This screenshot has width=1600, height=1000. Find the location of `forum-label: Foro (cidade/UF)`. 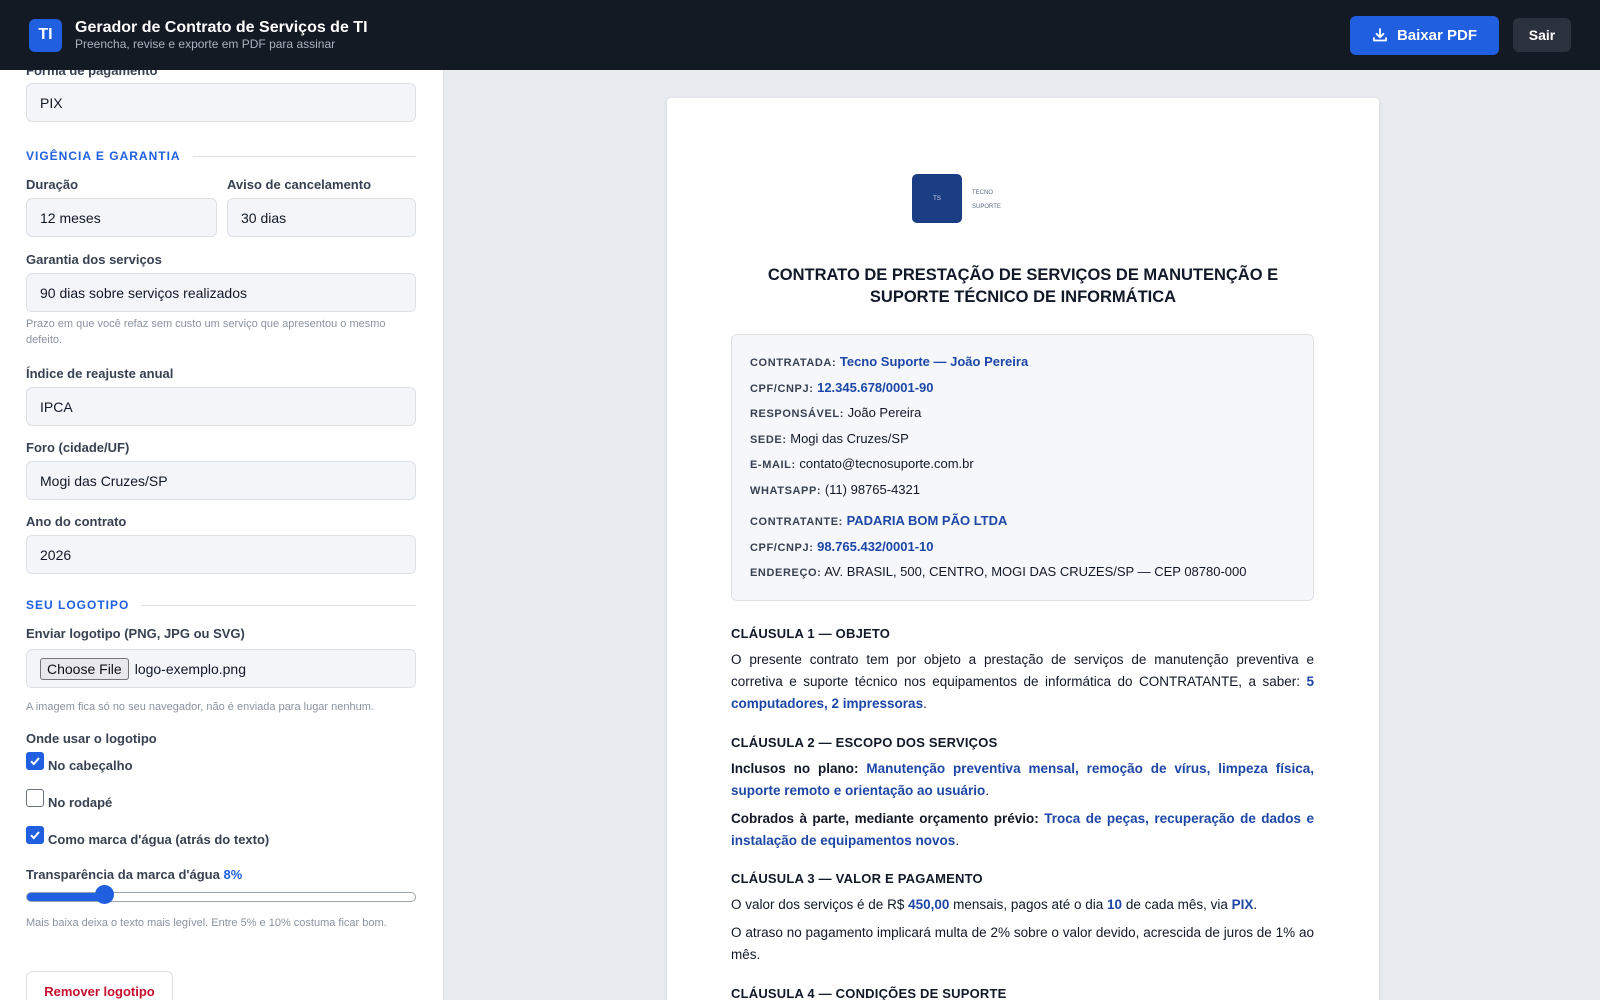

forum-label: Foro (cidade/UF) is located at coordinates (78, 447).